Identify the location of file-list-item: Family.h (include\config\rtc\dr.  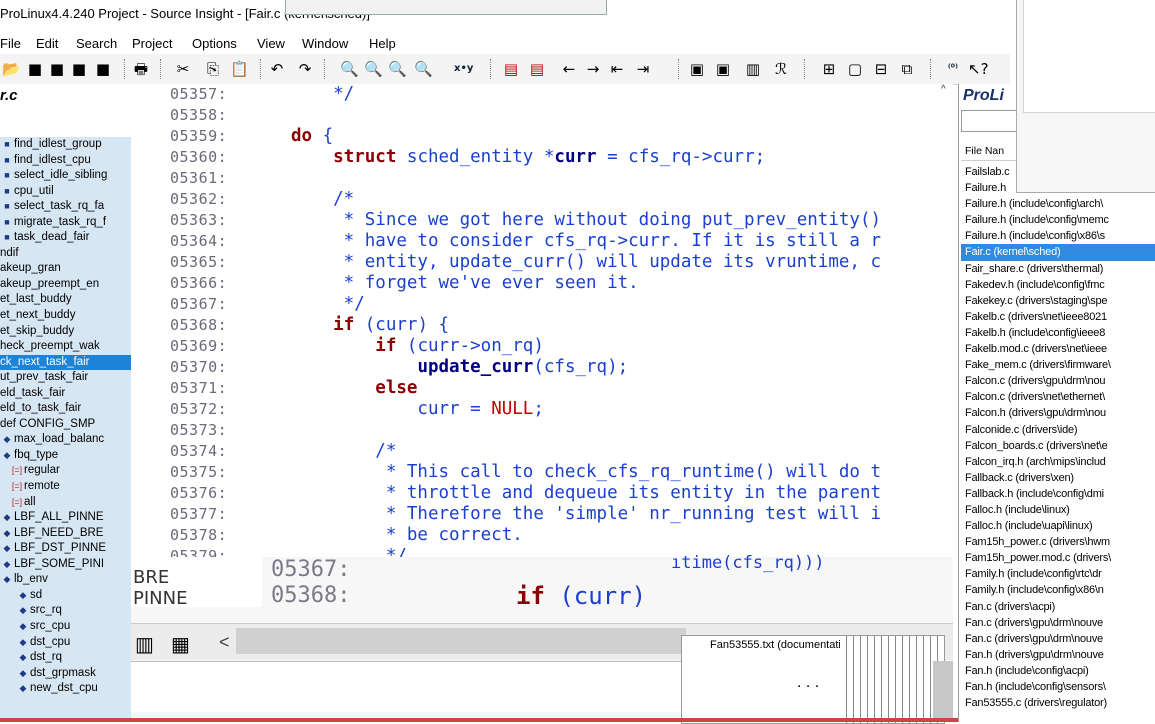
(1058, 574).